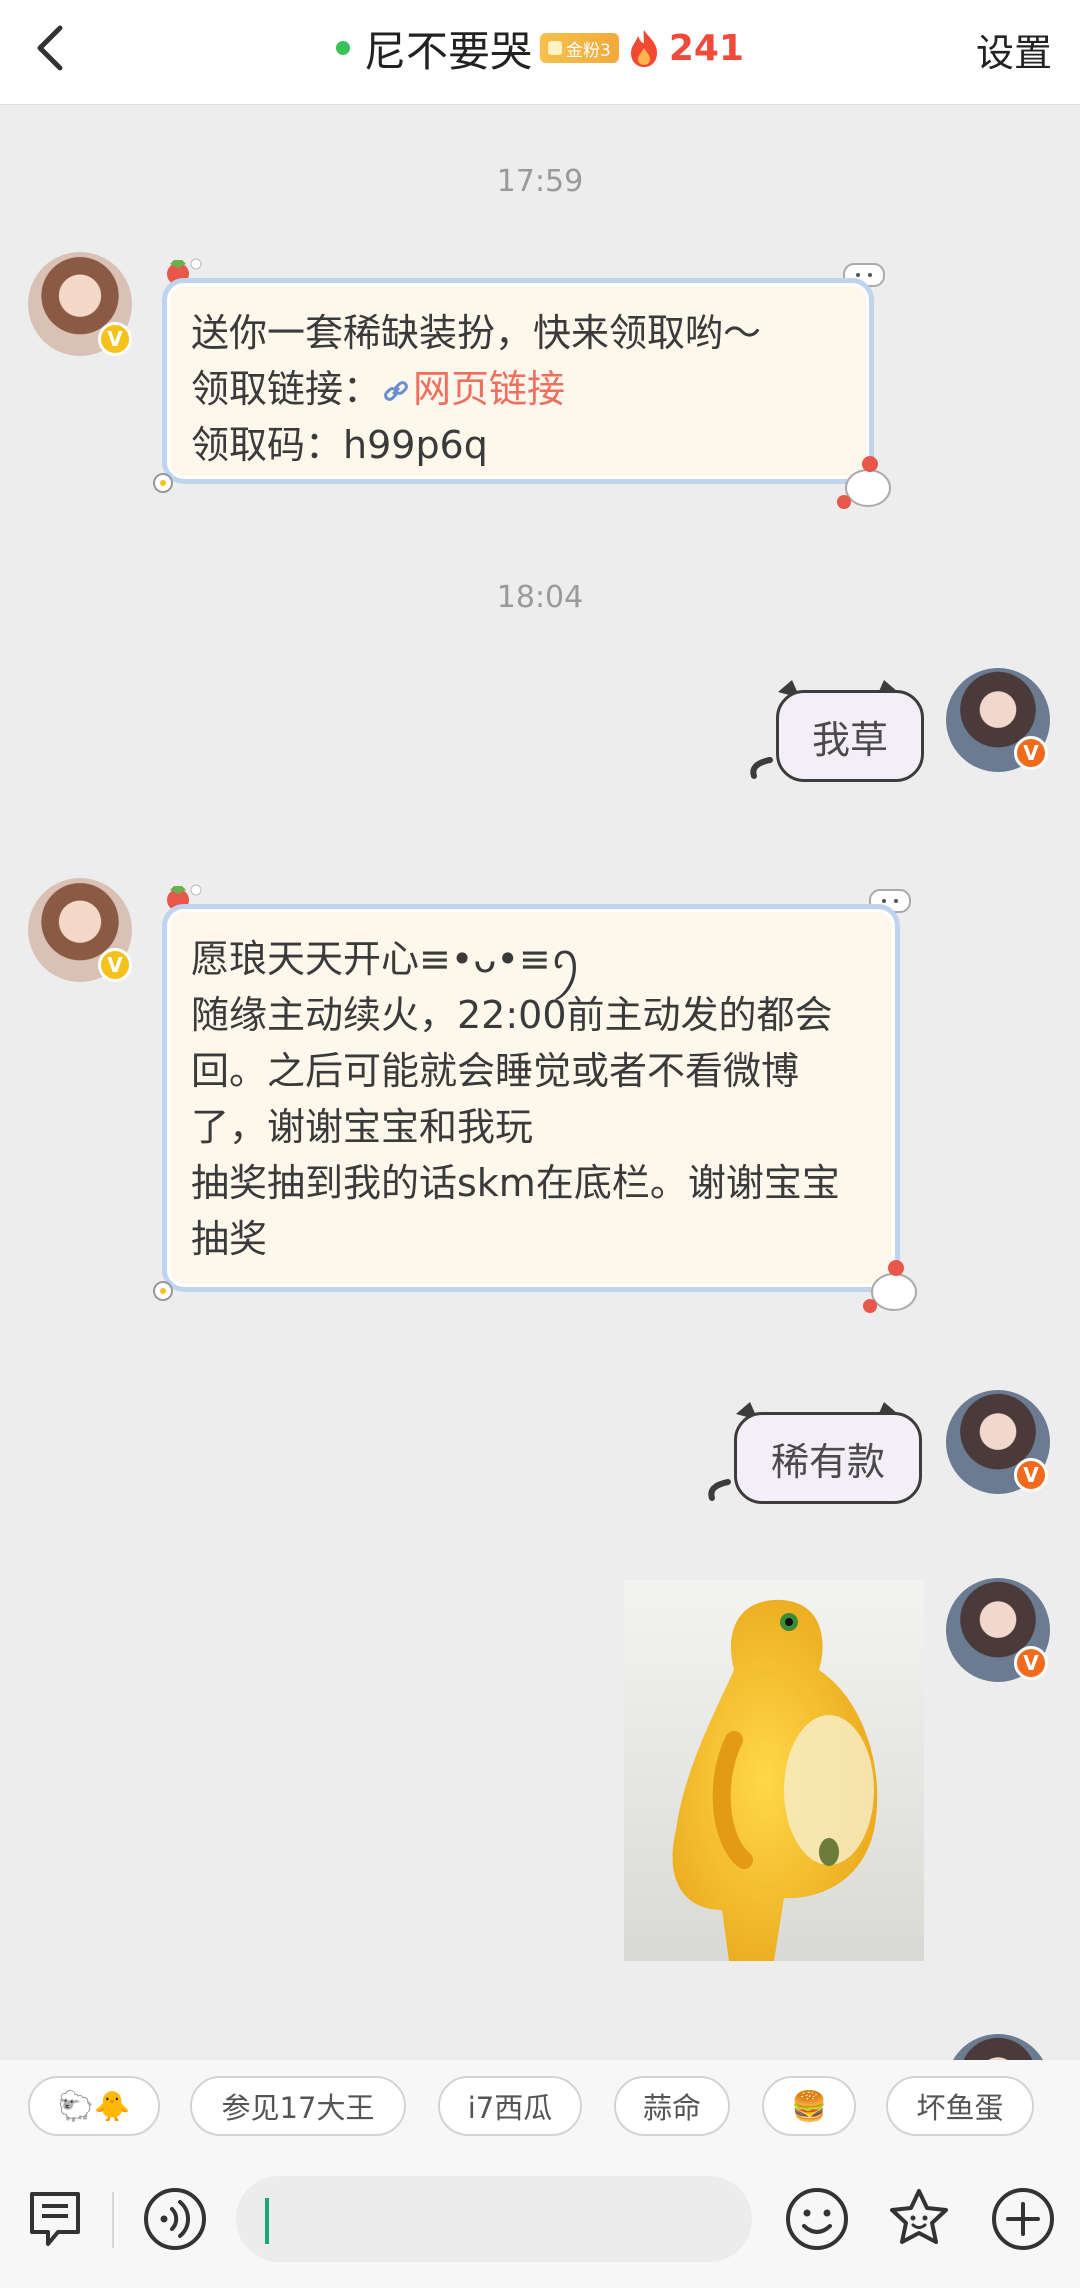 This screenshot has width=1080, height=2288. I want to click on message-text: 送你一套稀缺装扮，快来领取哟～, so click(476, 333).